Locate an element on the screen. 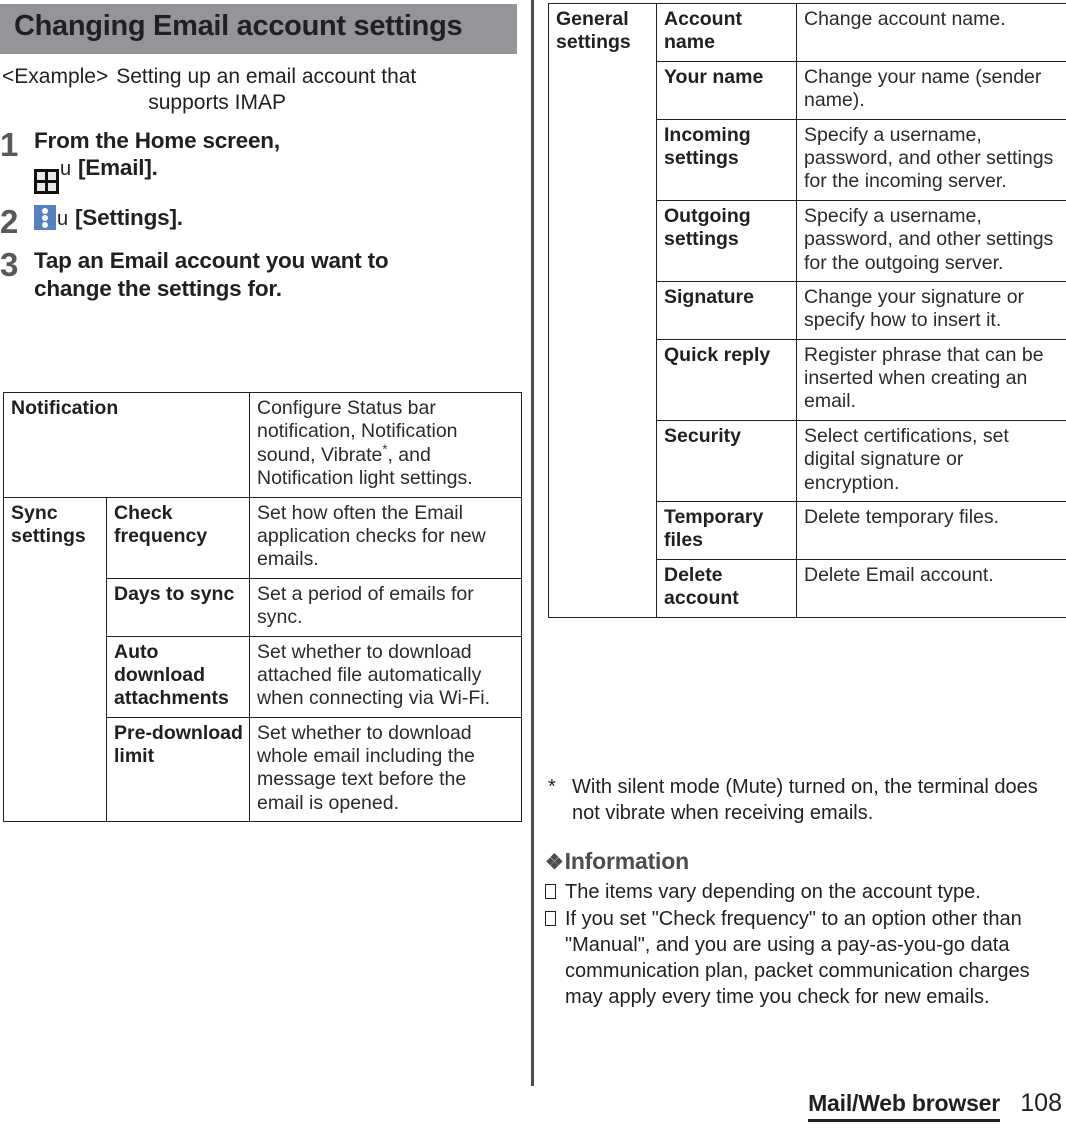  row-desc-delete-account: Delete Email account. is located at coordinates (931, 588).